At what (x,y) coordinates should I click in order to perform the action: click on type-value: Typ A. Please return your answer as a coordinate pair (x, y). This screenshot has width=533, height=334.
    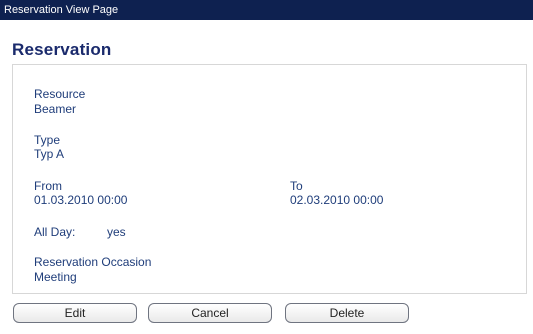
    Looking at the image, I should click on (49, 154).